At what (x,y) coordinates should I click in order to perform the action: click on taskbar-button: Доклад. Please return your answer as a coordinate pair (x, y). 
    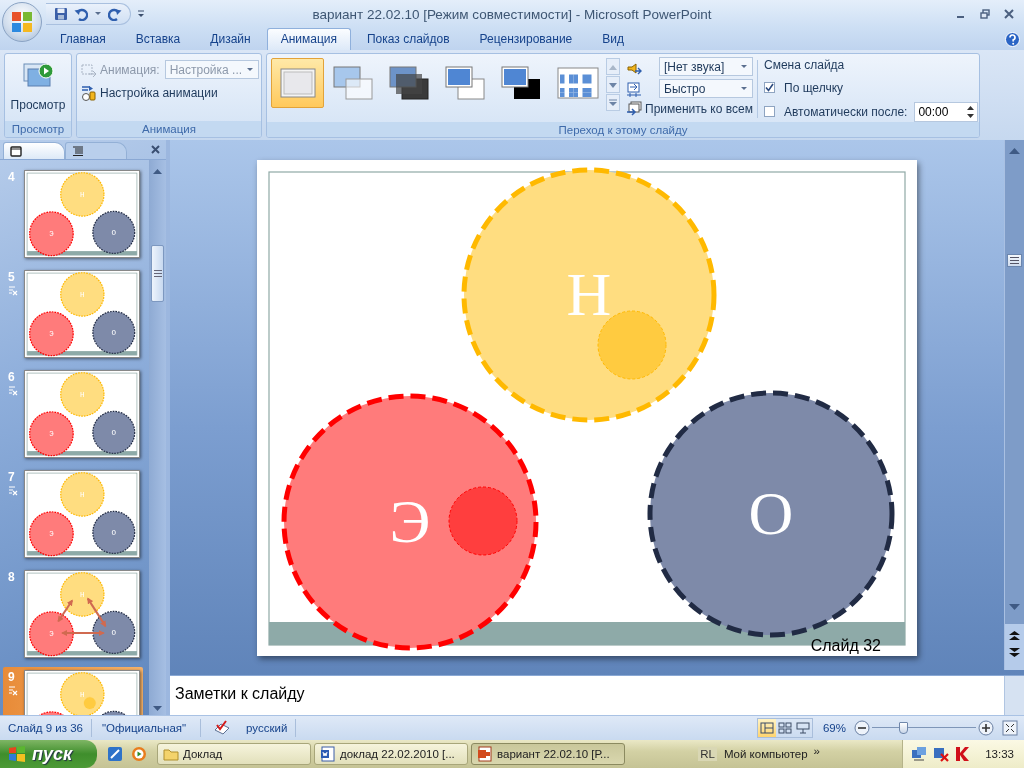
    Looking at the image, I should click on (234, 754).